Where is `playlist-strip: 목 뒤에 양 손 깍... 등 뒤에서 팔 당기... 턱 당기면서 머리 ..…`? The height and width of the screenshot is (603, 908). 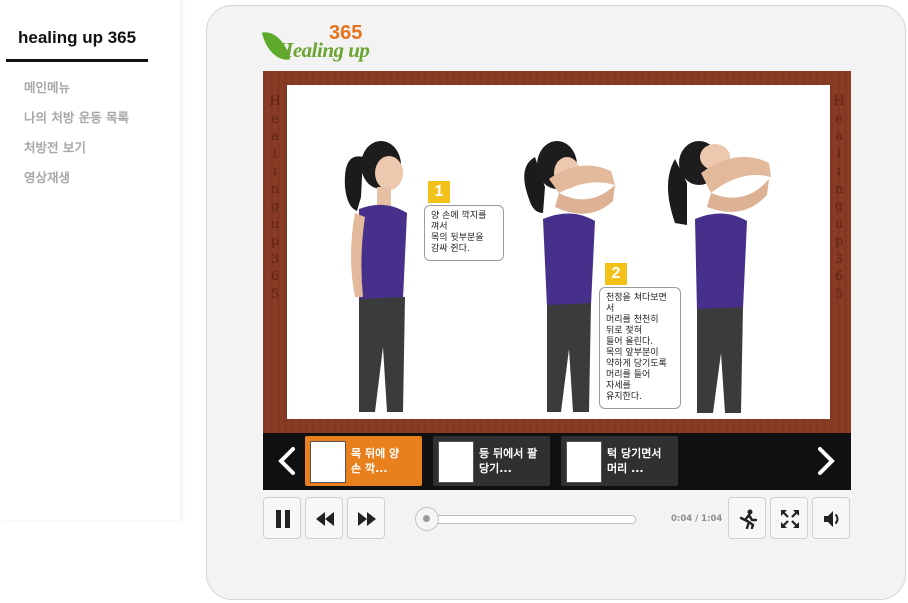 playlist-strip: 목 뒤에 양 손 깍... 등 뒤에서 팔 당기... 턱 당기면서 머리 ..… is located at coordinates (557, 461).